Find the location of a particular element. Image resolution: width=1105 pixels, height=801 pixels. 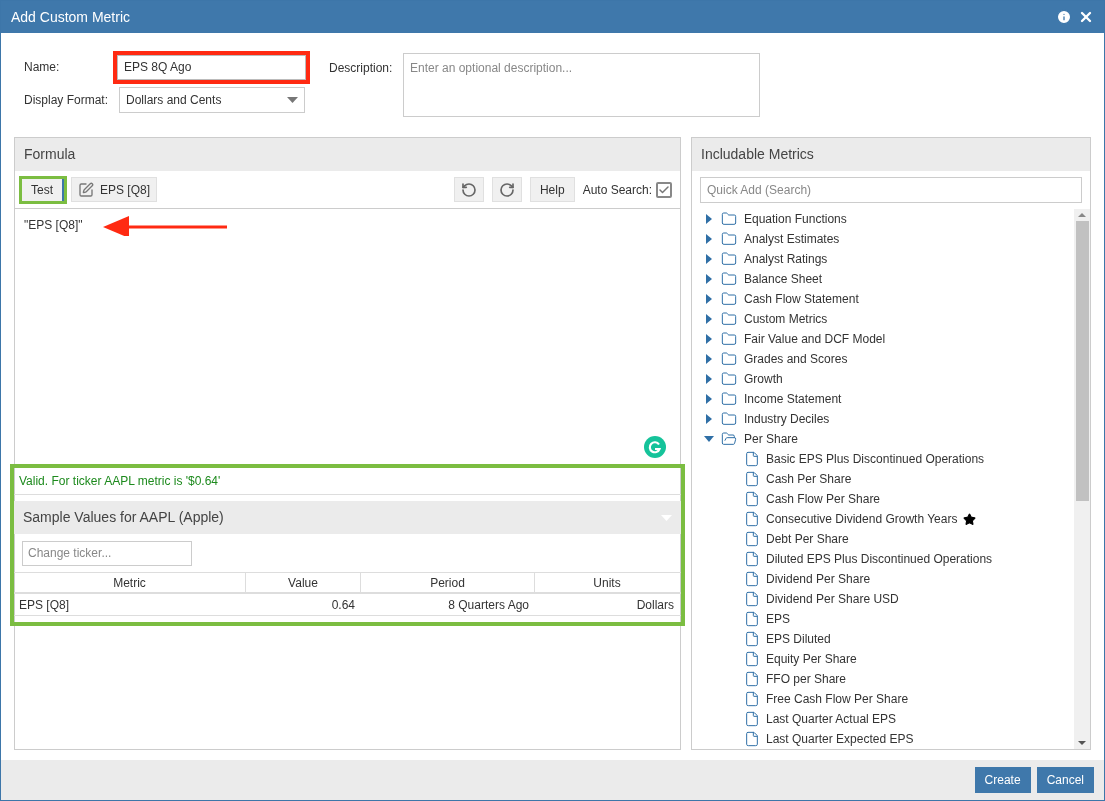

column-header: Period is located at coordinates (447, 582).